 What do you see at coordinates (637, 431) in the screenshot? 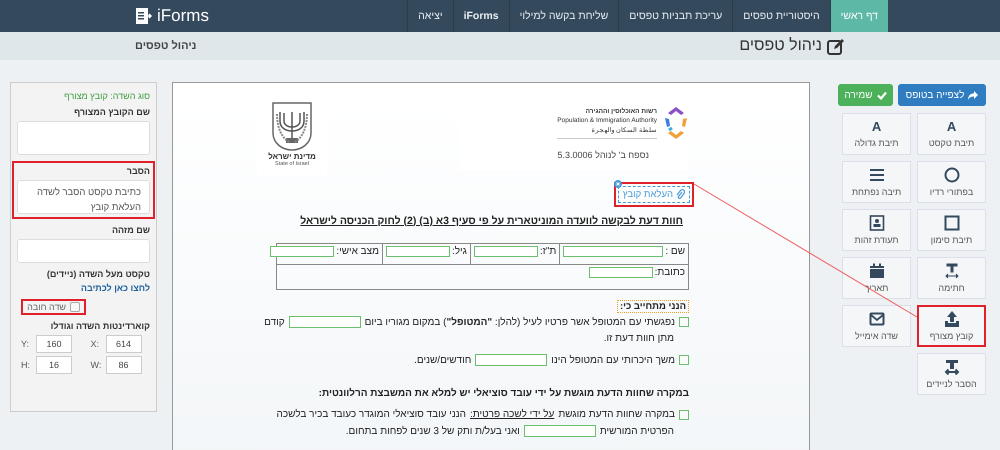
I see `body-text: הפרטית המורשית` at bounding box center [637, 431].